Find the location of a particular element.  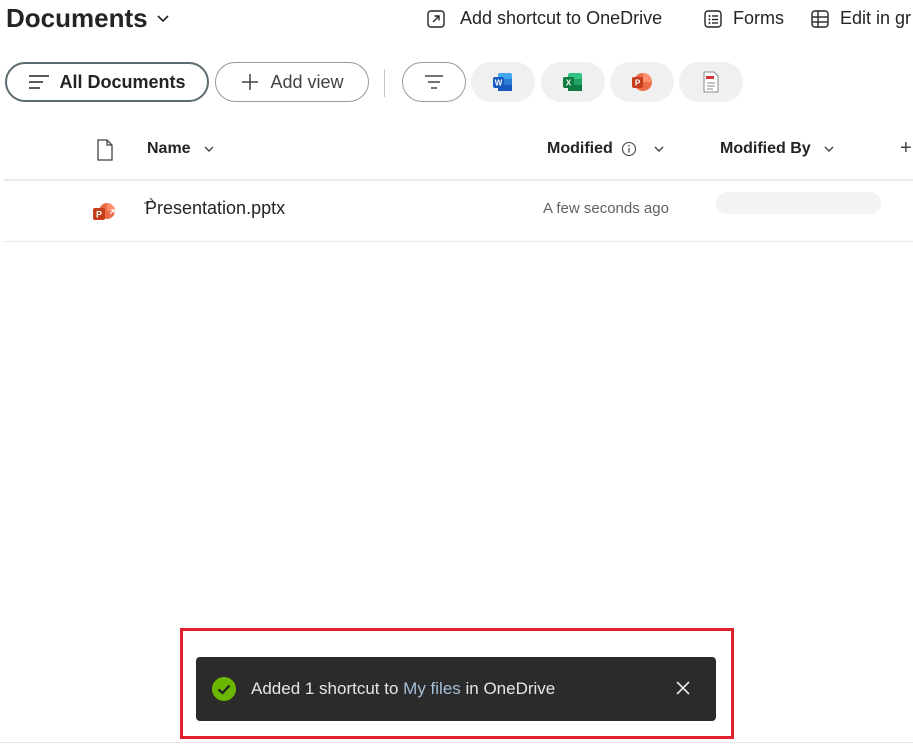

bottom-border is located at coordinates (456, 742).